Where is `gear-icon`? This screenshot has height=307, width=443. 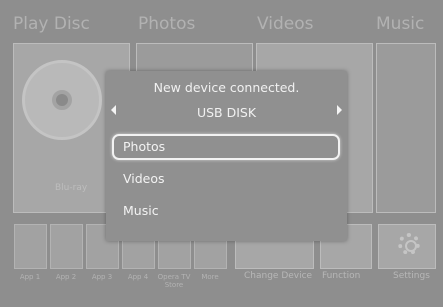
gear-icon is located at coordinates (409, 244).